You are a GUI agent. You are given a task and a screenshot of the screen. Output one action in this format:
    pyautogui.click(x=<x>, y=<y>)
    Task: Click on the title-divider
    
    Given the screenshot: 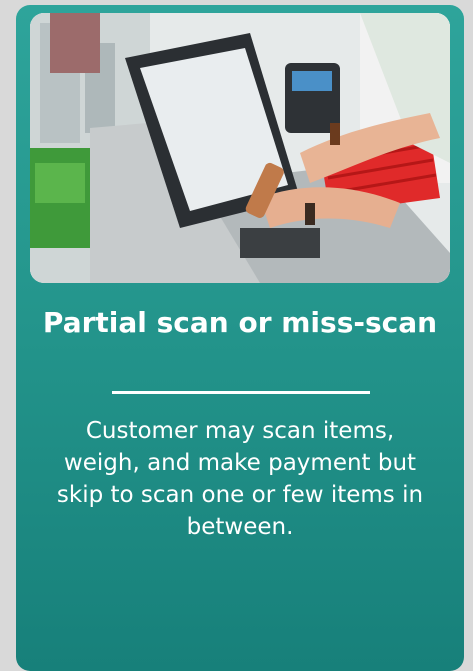 What is the action you would take?
    pyautogui.click(x=241, y=392)
    